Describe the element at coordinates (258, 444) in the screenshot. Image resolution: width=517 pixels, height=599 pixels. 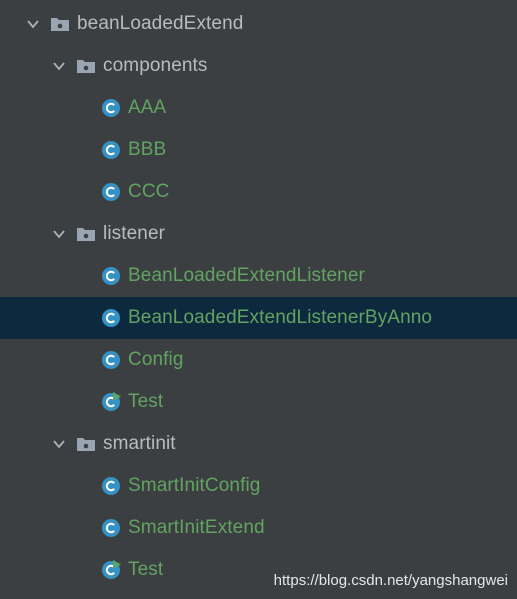
I see `tree-node-smartinit: smartinit` at that location.